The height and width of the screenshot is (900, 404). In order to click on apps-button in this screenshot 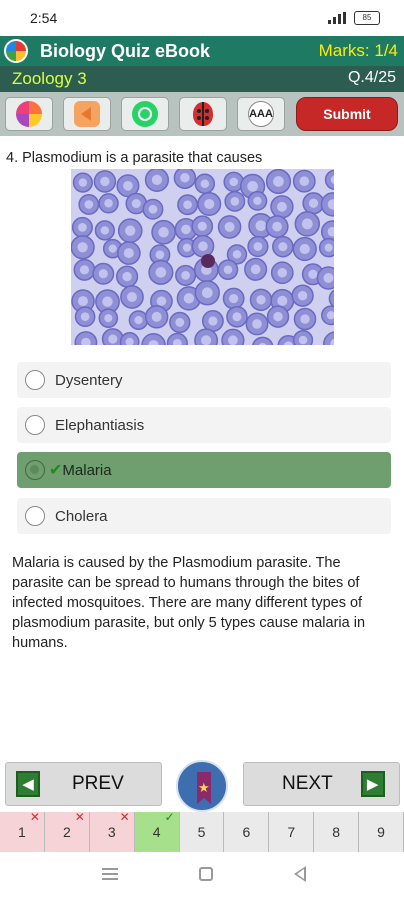, I will do `click(29, 114)`.